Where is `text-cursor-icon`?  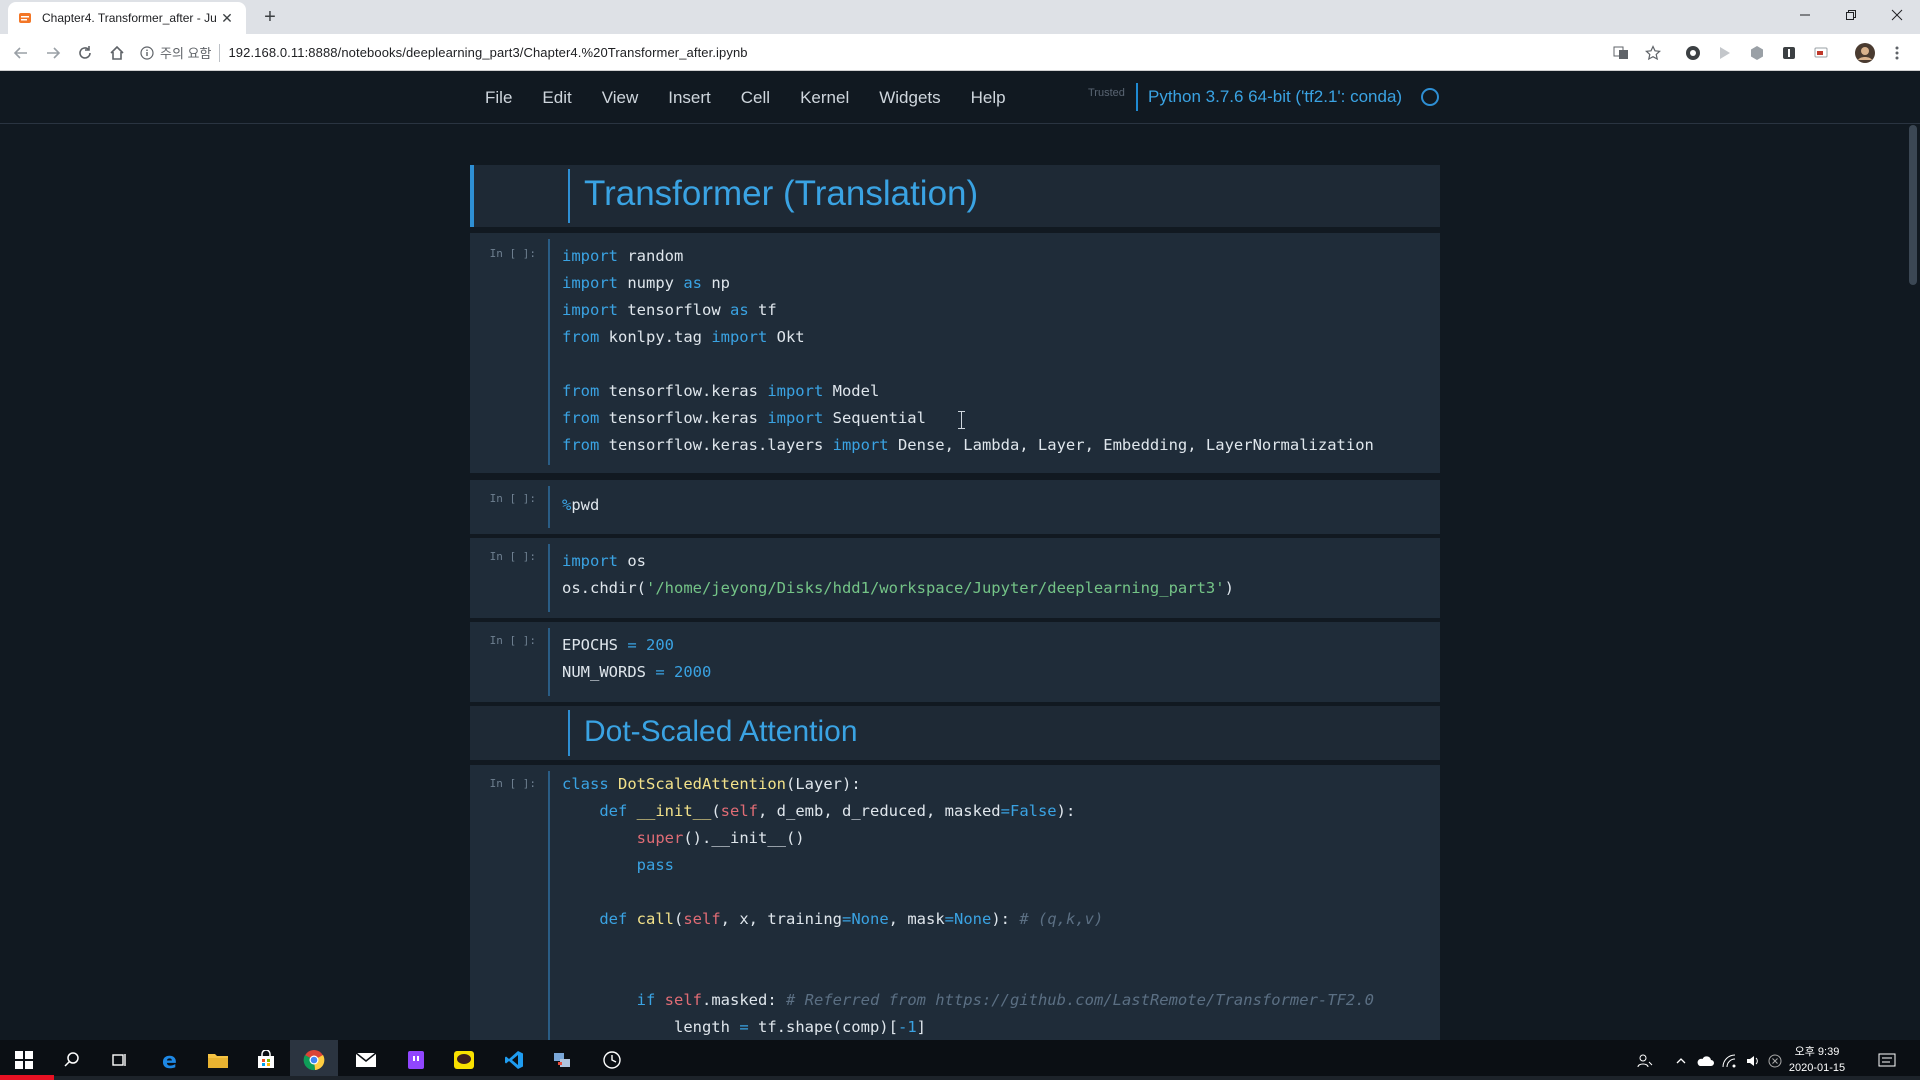 text-cursor-icon is located at coordinates (961, 420).